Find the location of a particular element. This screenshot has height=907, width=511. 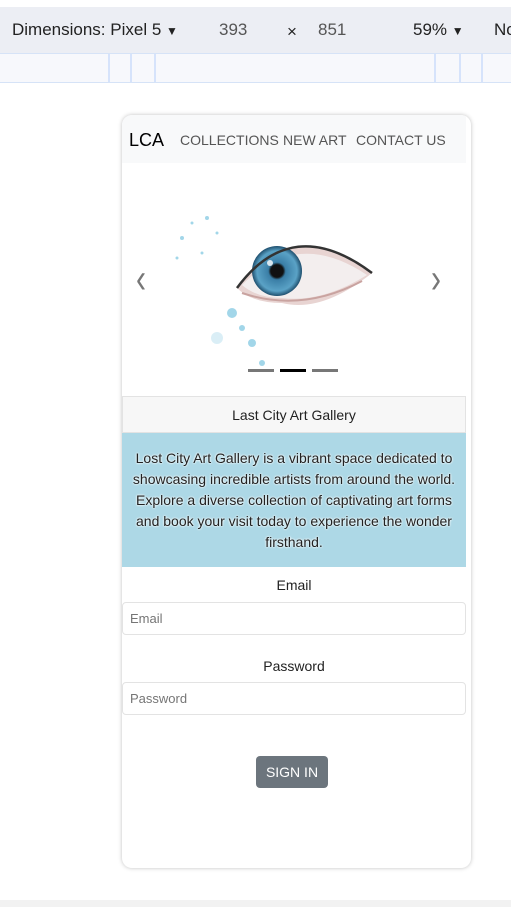

nav-collections: COLLECTIONS is located at coordinates (229, 140).